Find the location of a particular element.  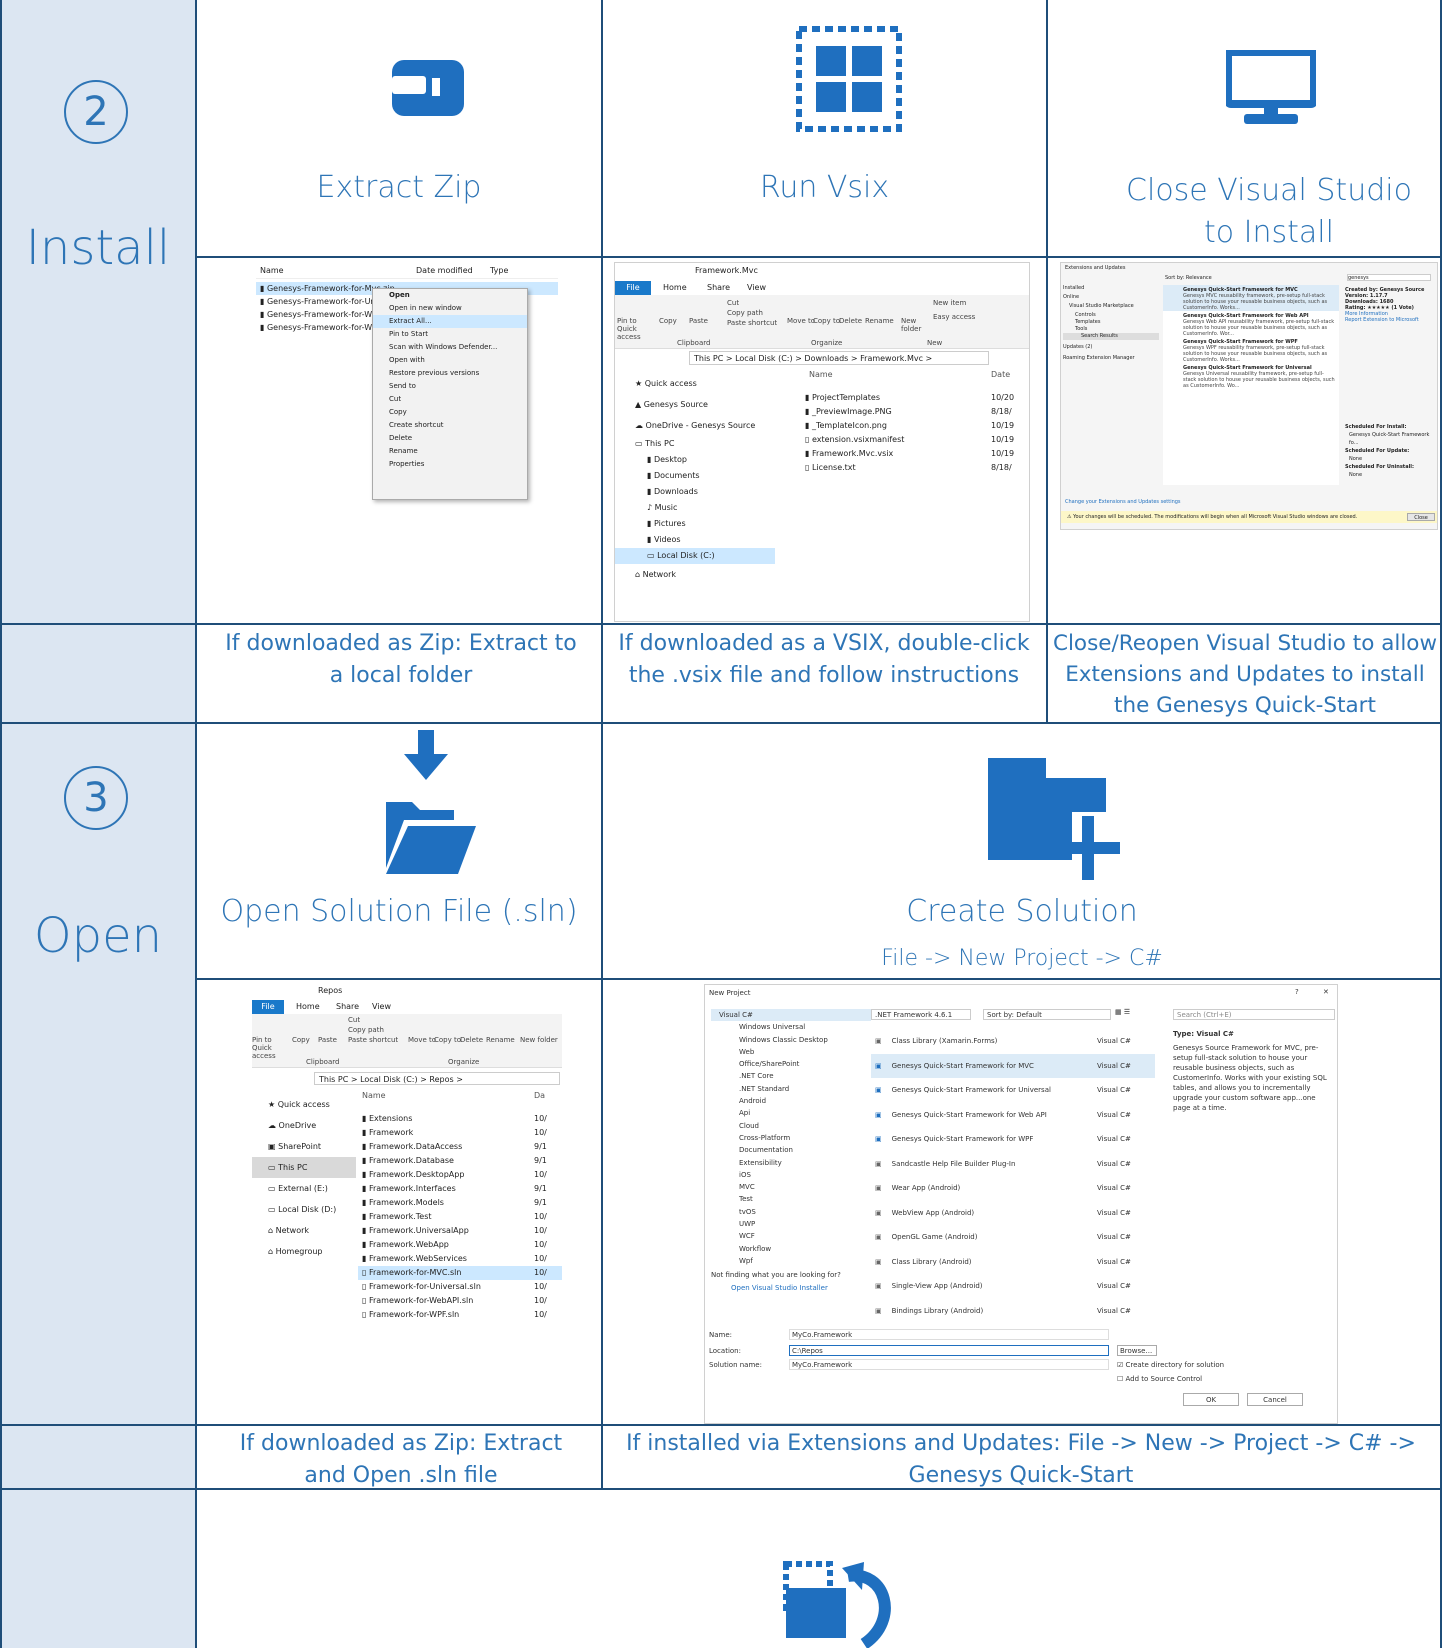

nav-item: ▮ Desktop is located at coordinates (695, 460).